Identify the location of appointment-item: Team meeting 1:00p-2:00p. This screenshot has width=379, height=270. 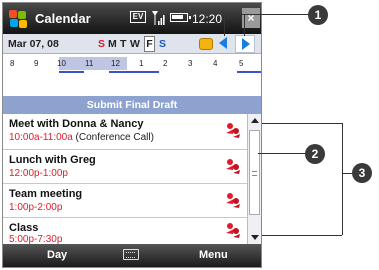
(125, 201).